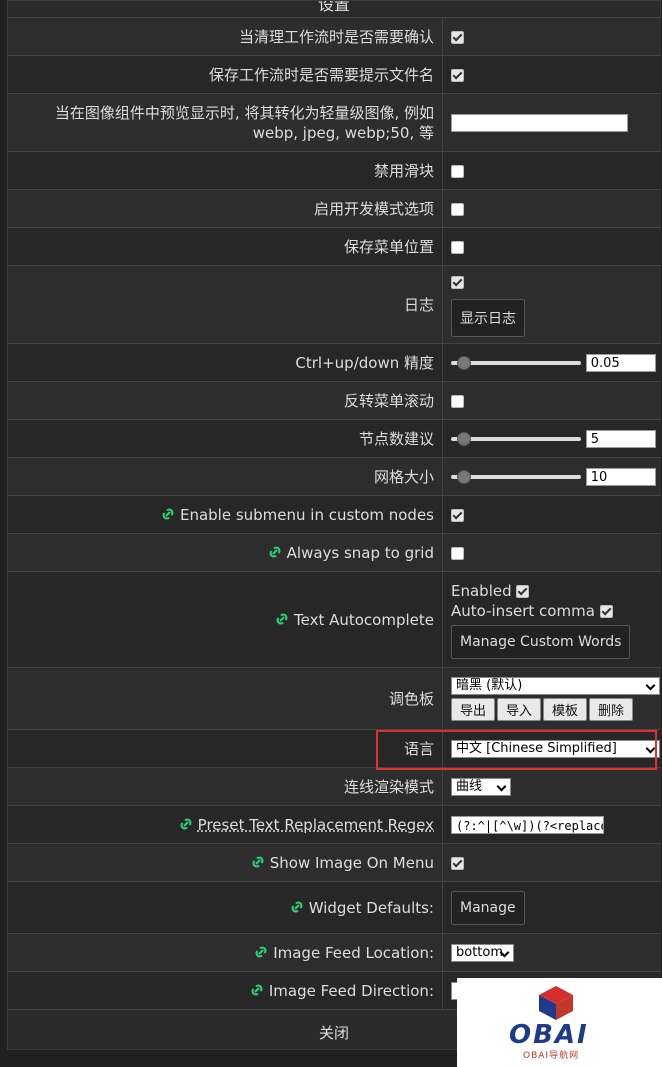 This screenshot has width=662, height=1067. What do you see at coordinates (549, 1035) in the screenshot?
I see `watermark-brand: OBAI` at bounding box center [549, 1035].